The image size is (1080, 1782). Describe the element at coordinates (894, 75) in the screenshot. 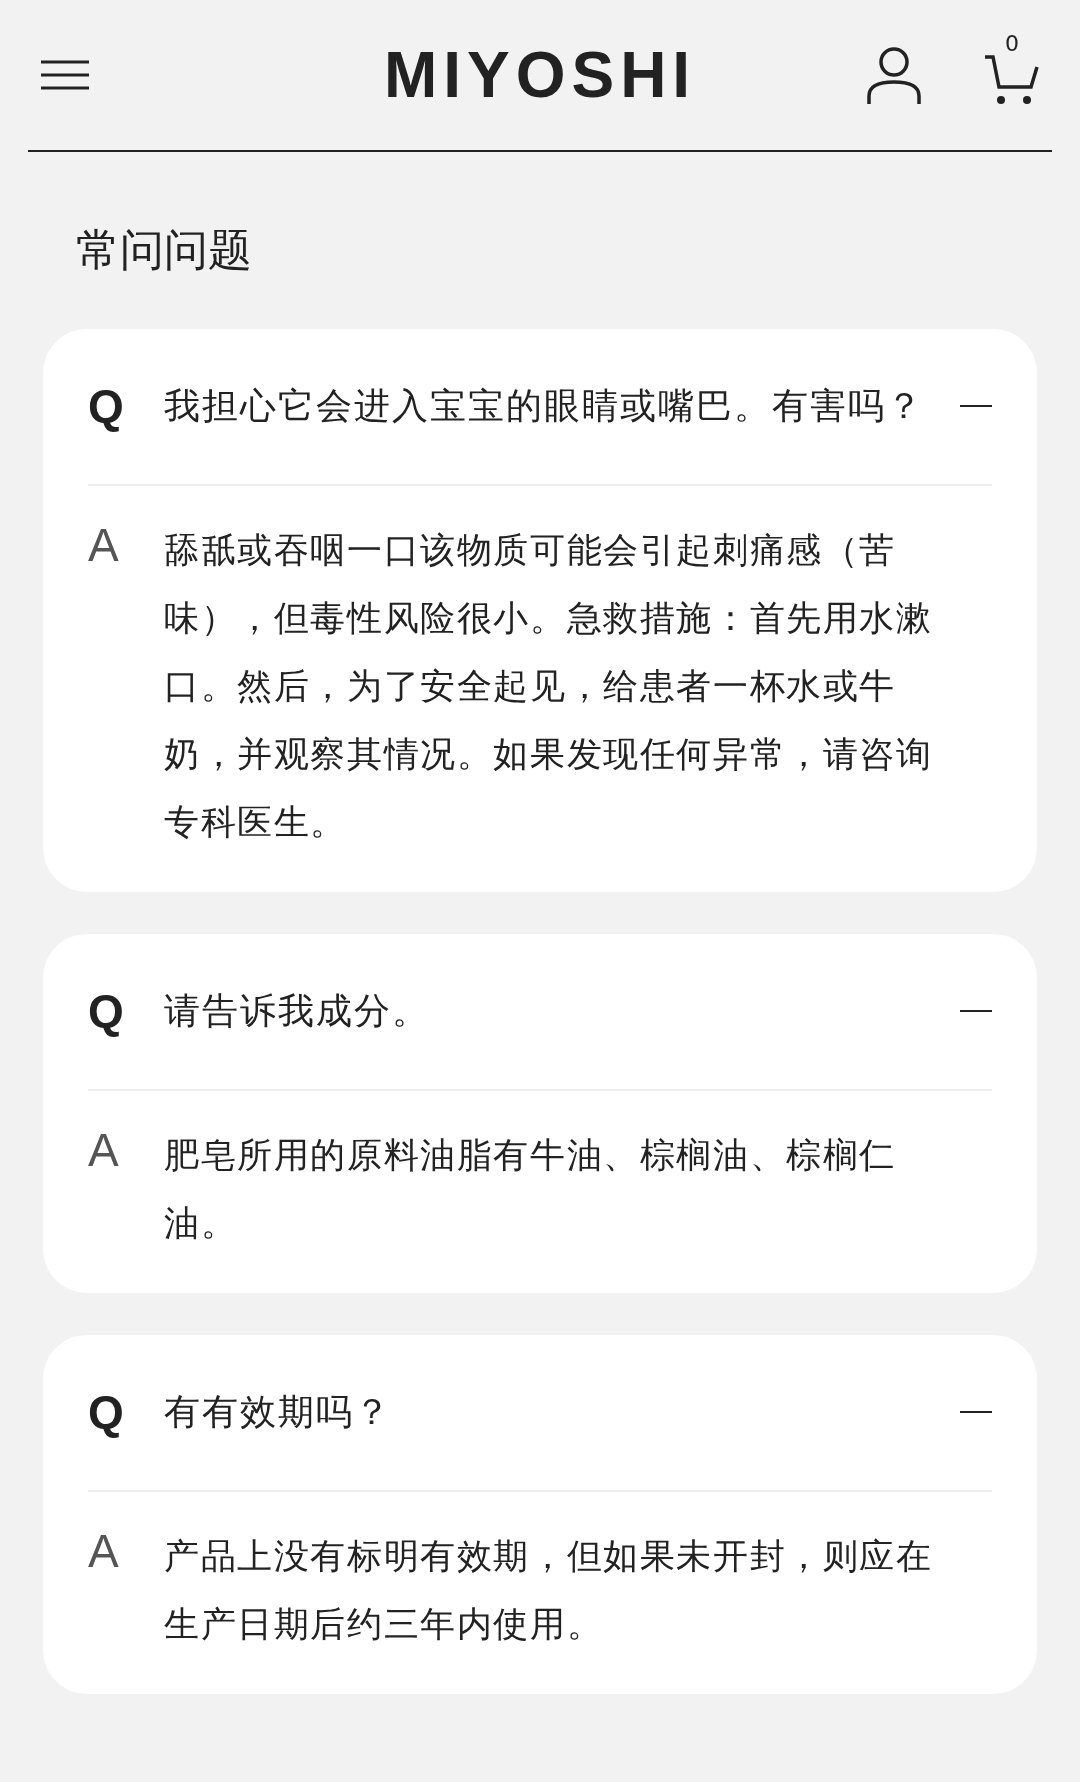

I see `user-icon` at that location.